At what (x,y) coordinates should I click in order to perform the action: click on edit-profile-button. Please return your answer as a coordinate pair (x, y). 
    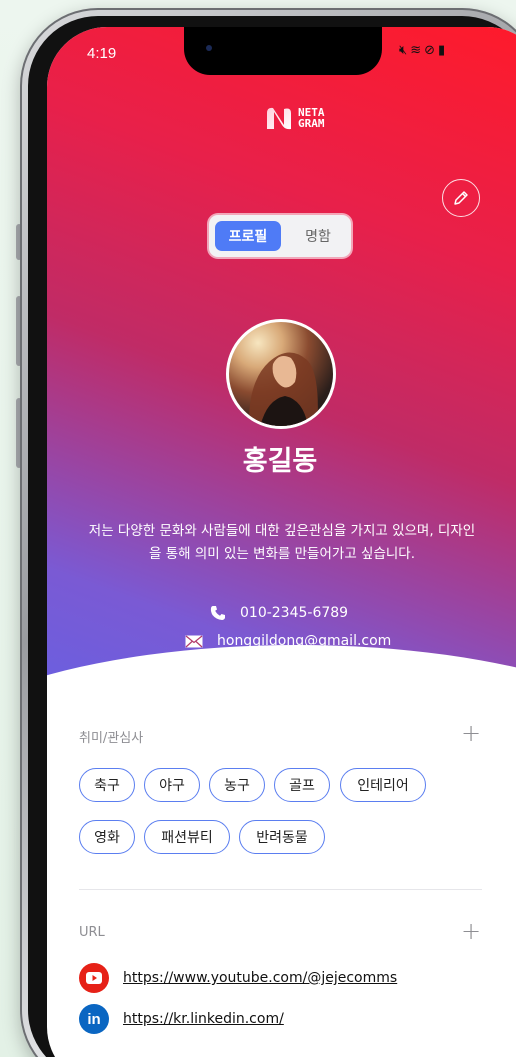
    Looking at the image, I should click on (461, 198).